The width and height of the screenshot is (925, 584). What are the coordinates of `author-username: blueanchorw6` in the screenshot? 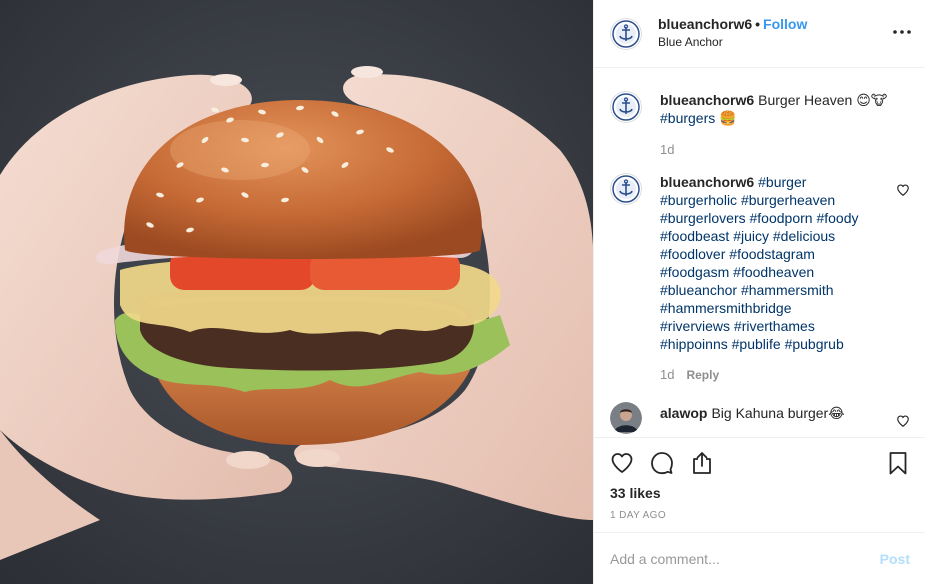 It's located at (705, 24).